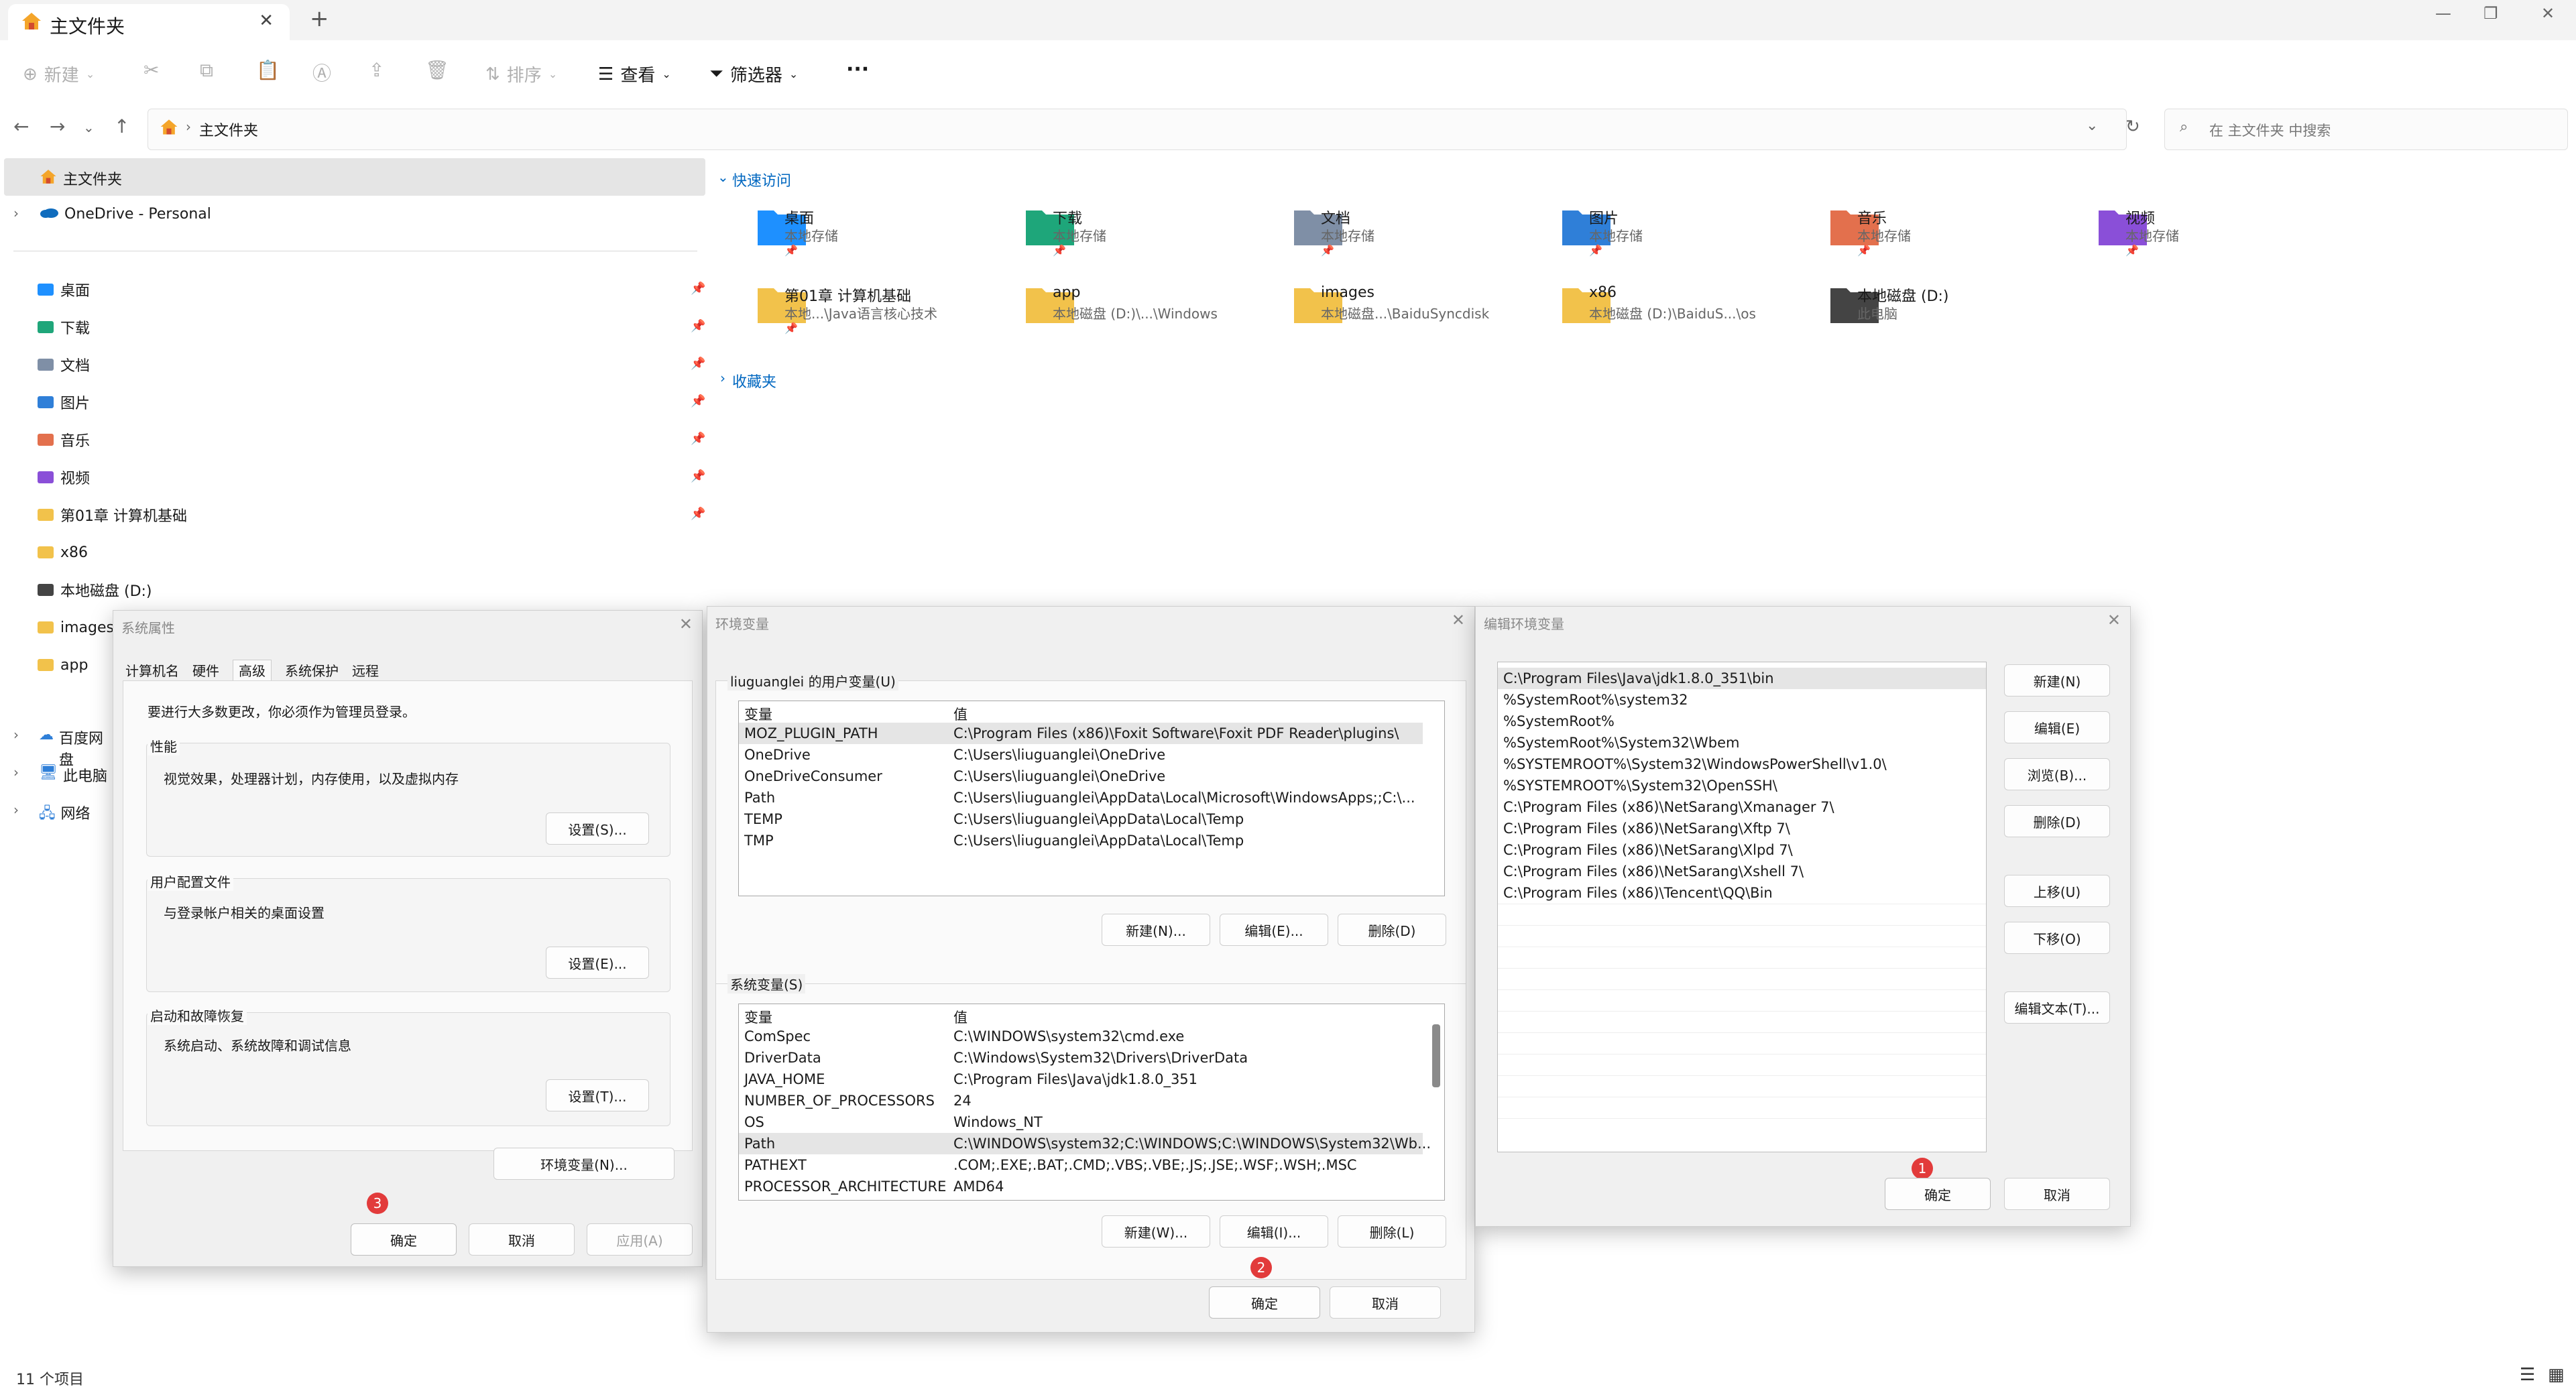  I want to click on tab-system-protection: 系统保护, so click(312, 671).